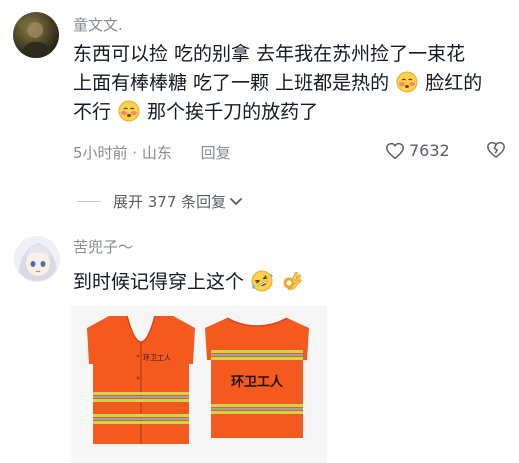 Image resolution: width=519 pixels, height=463 pixels. What do you see at coordinates (262, 281) in the screenshot?
I see `rolling-laughing-emoji-icon` at bounding box center [262, 281].